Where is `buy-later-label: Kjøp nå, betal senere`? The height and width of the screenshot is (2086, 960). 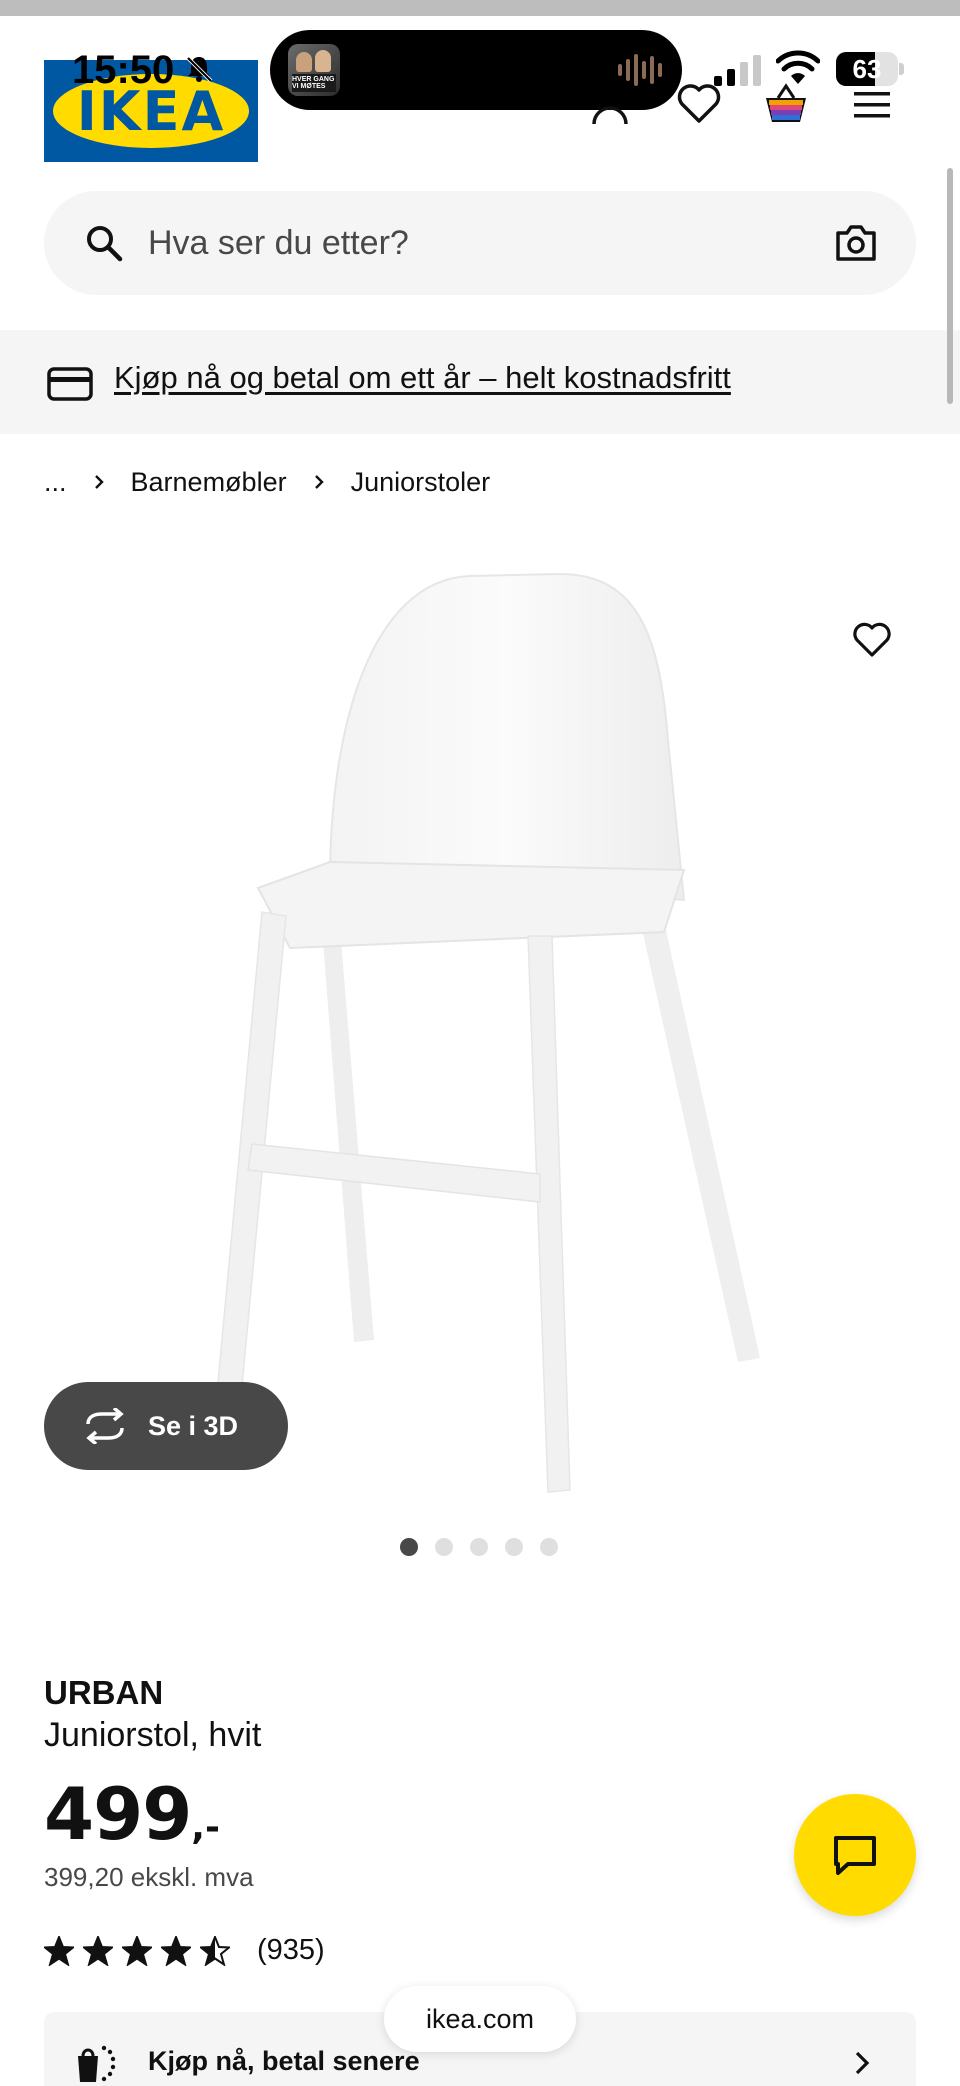
buy-later-label: Kjøp nå, betal senere is located at coordinates (284, 2061).